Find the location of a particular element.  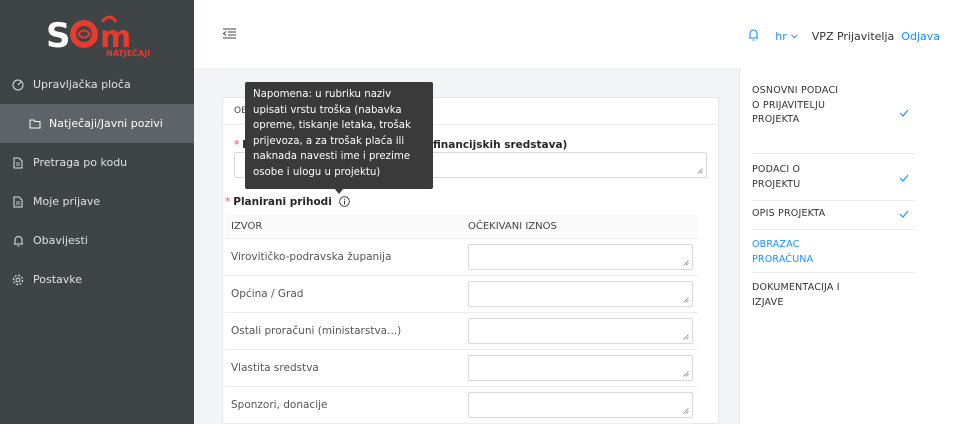

field-label-planned-income: * Planirani prihodi is located at coordinates (288, 202).